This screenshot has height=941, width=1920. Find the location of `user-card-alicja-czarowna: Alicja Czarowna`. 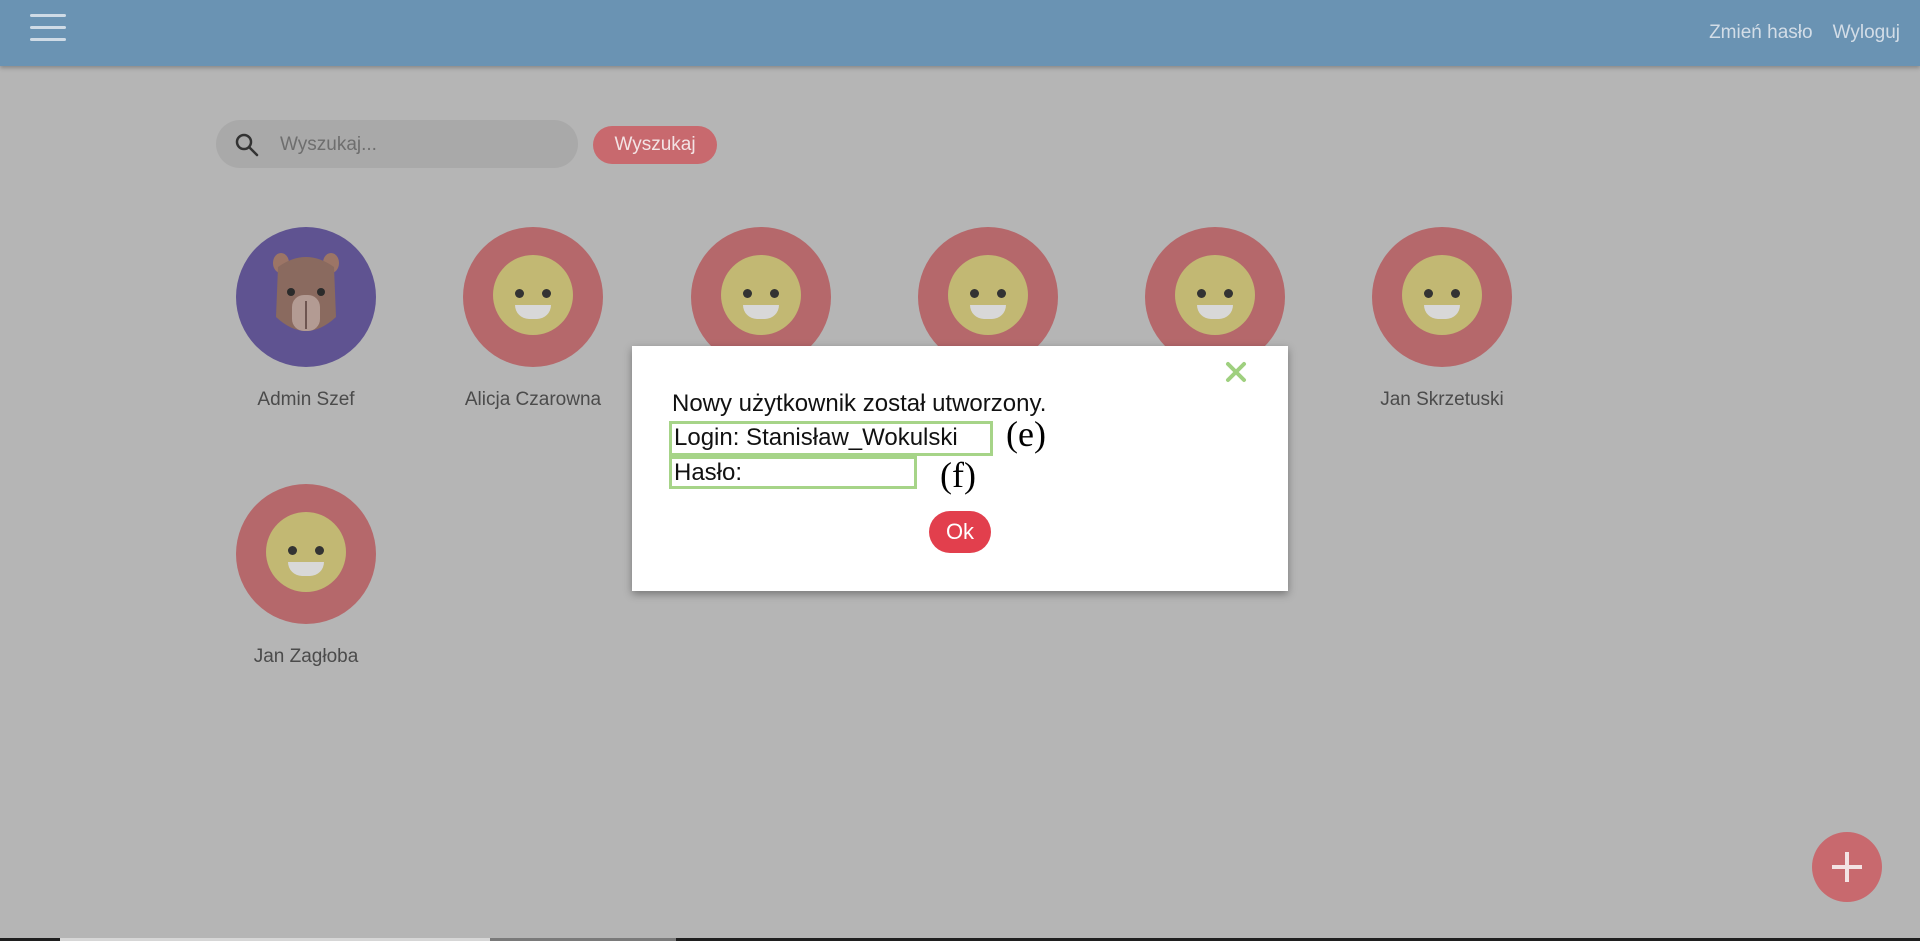

user-card-alicja-czarowna: Alicja Czarowna is located at coordinates (533, 319).